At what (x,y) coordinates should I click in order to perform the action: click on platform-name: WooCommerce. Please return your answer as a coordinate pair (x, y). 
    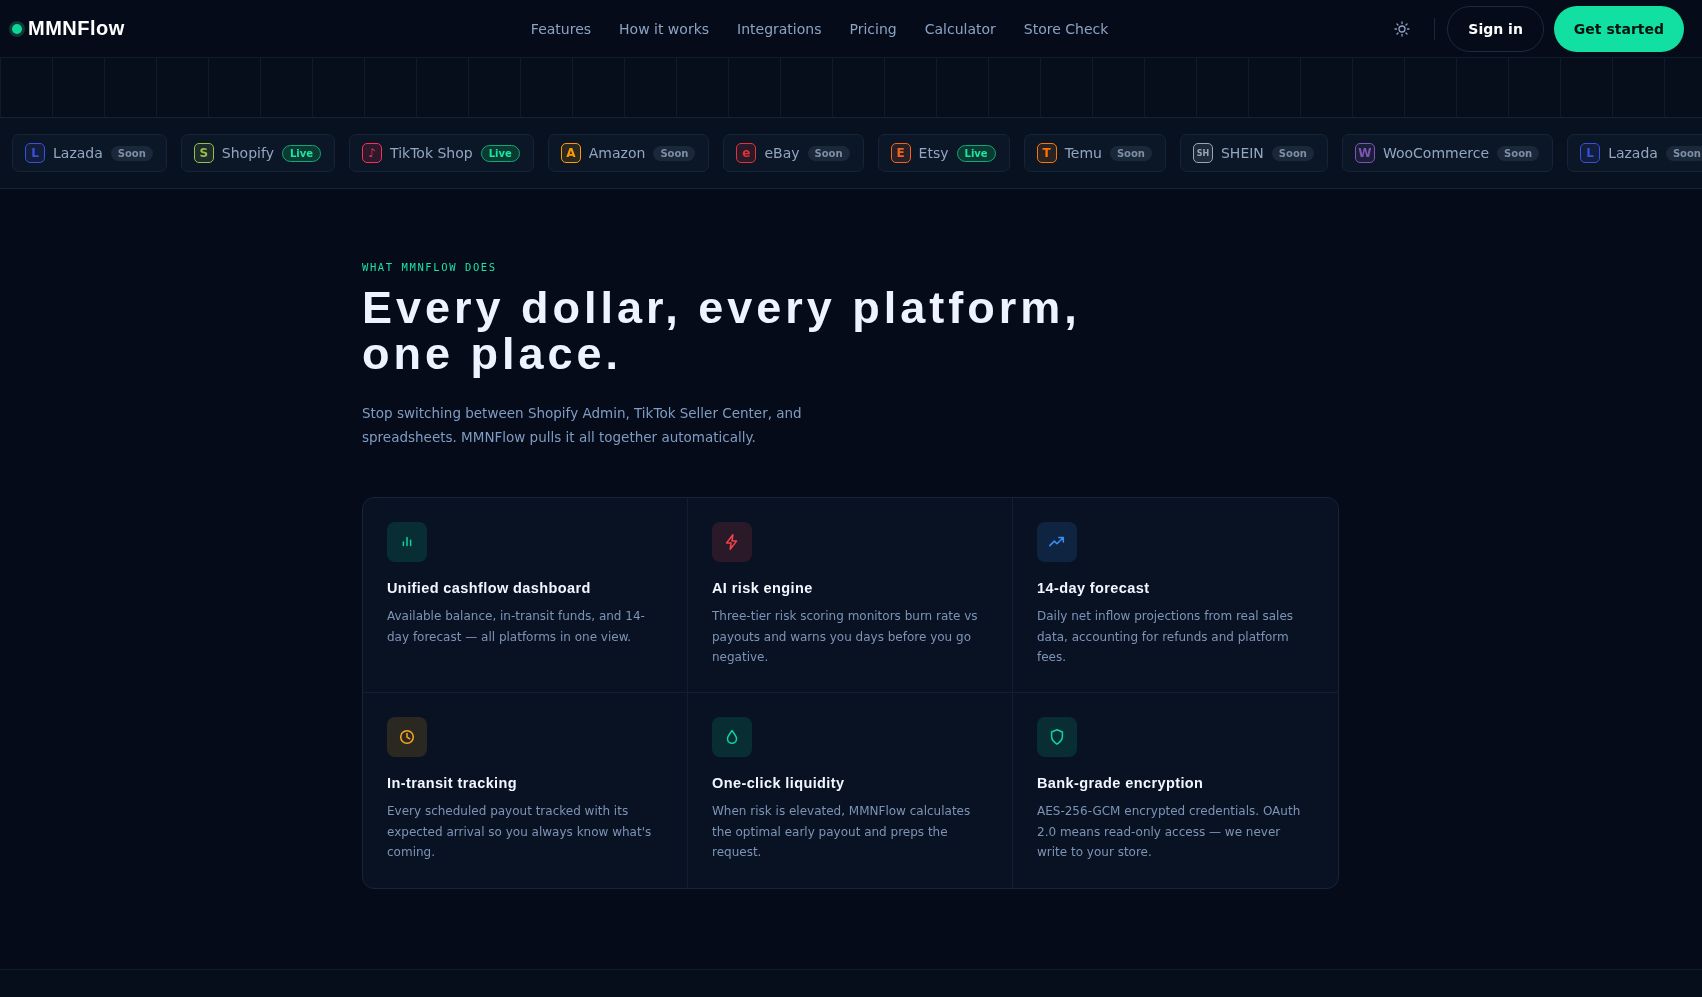
    Looking at the image, I should click on (1436, 153).